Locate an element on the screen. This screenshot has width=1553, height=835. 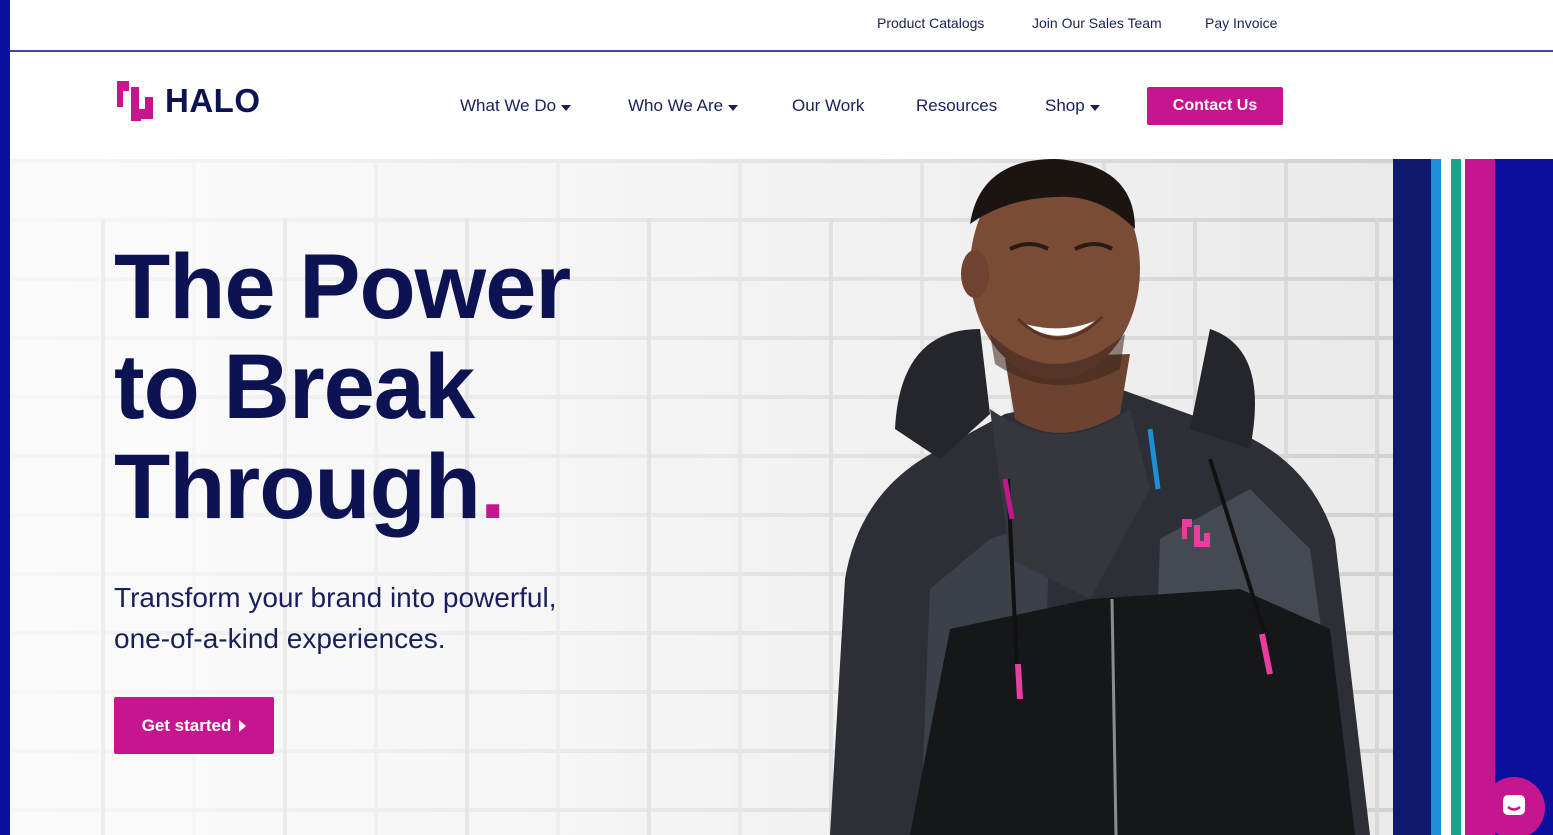
hero-headline: The Power to Break Through. is located at coordinates (342, 387).